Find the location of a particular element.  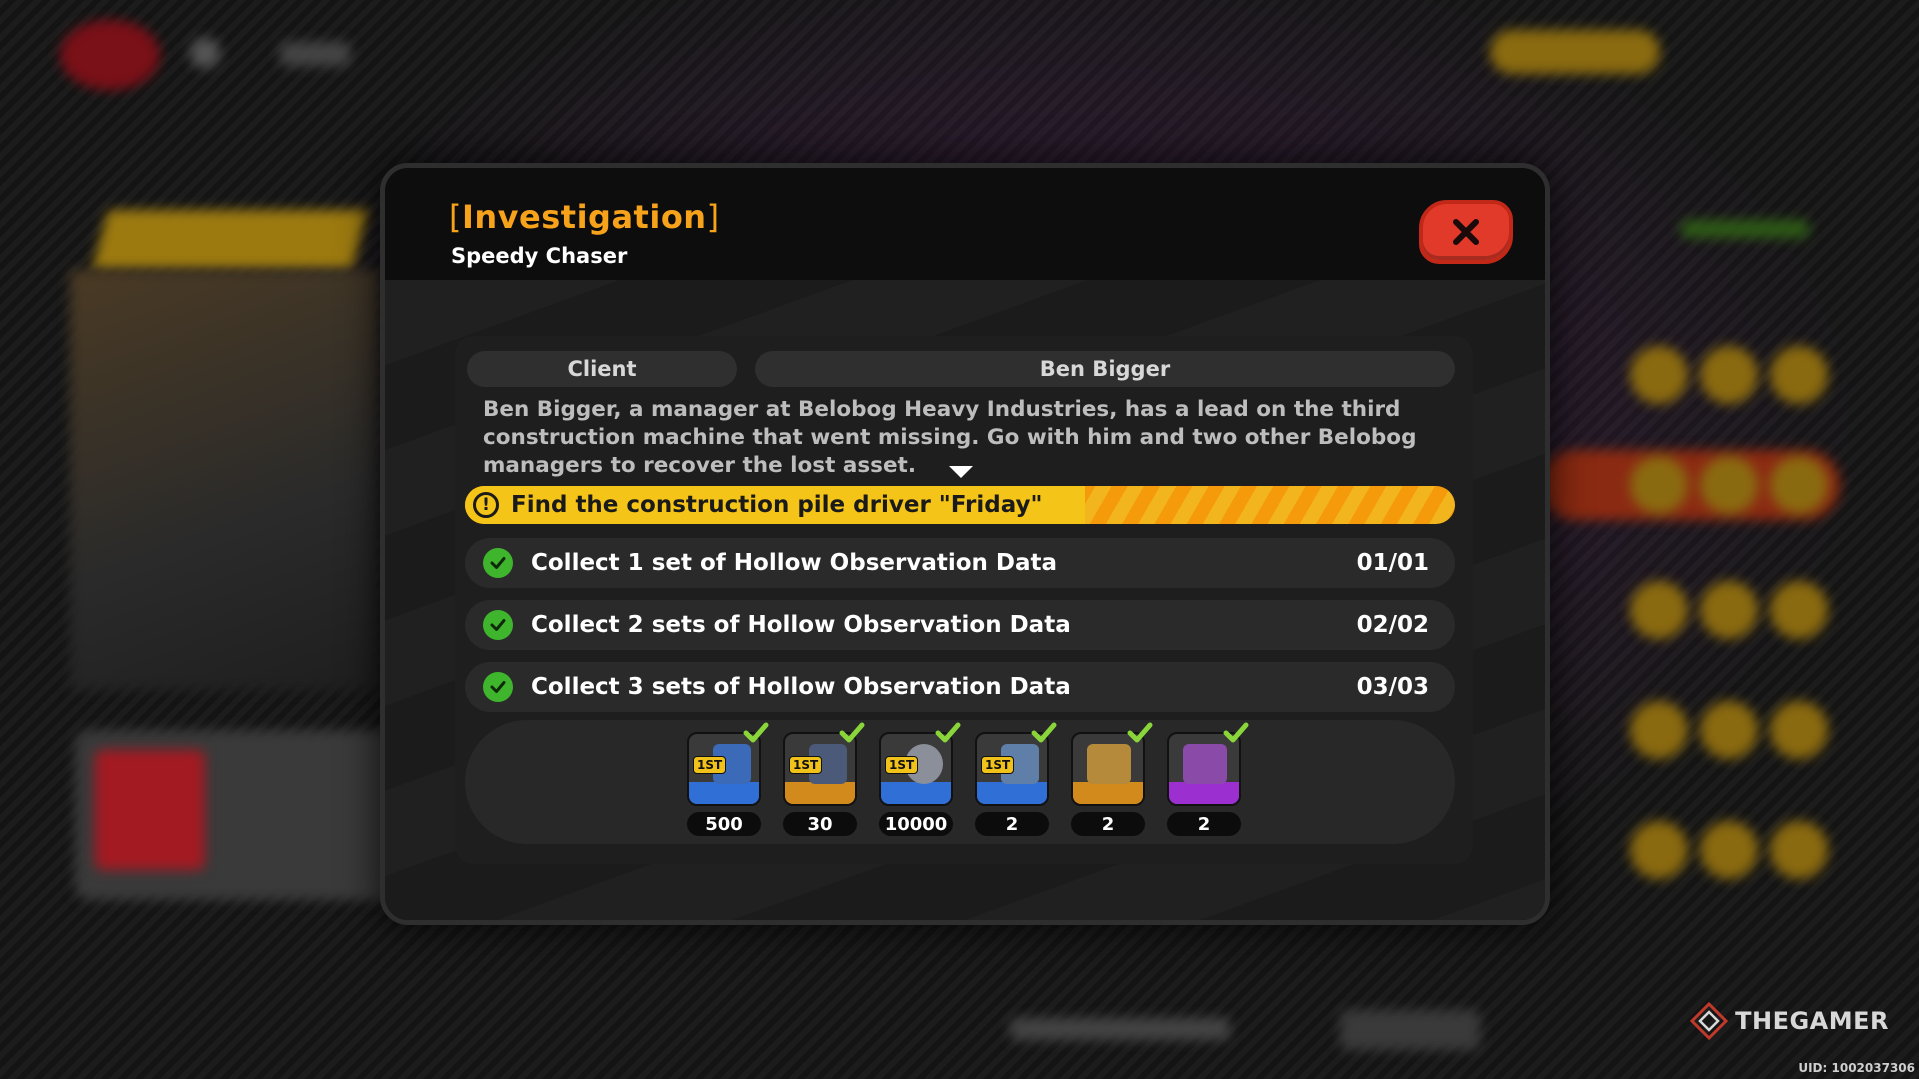

close-icon is located at coordinates (1466, 232).